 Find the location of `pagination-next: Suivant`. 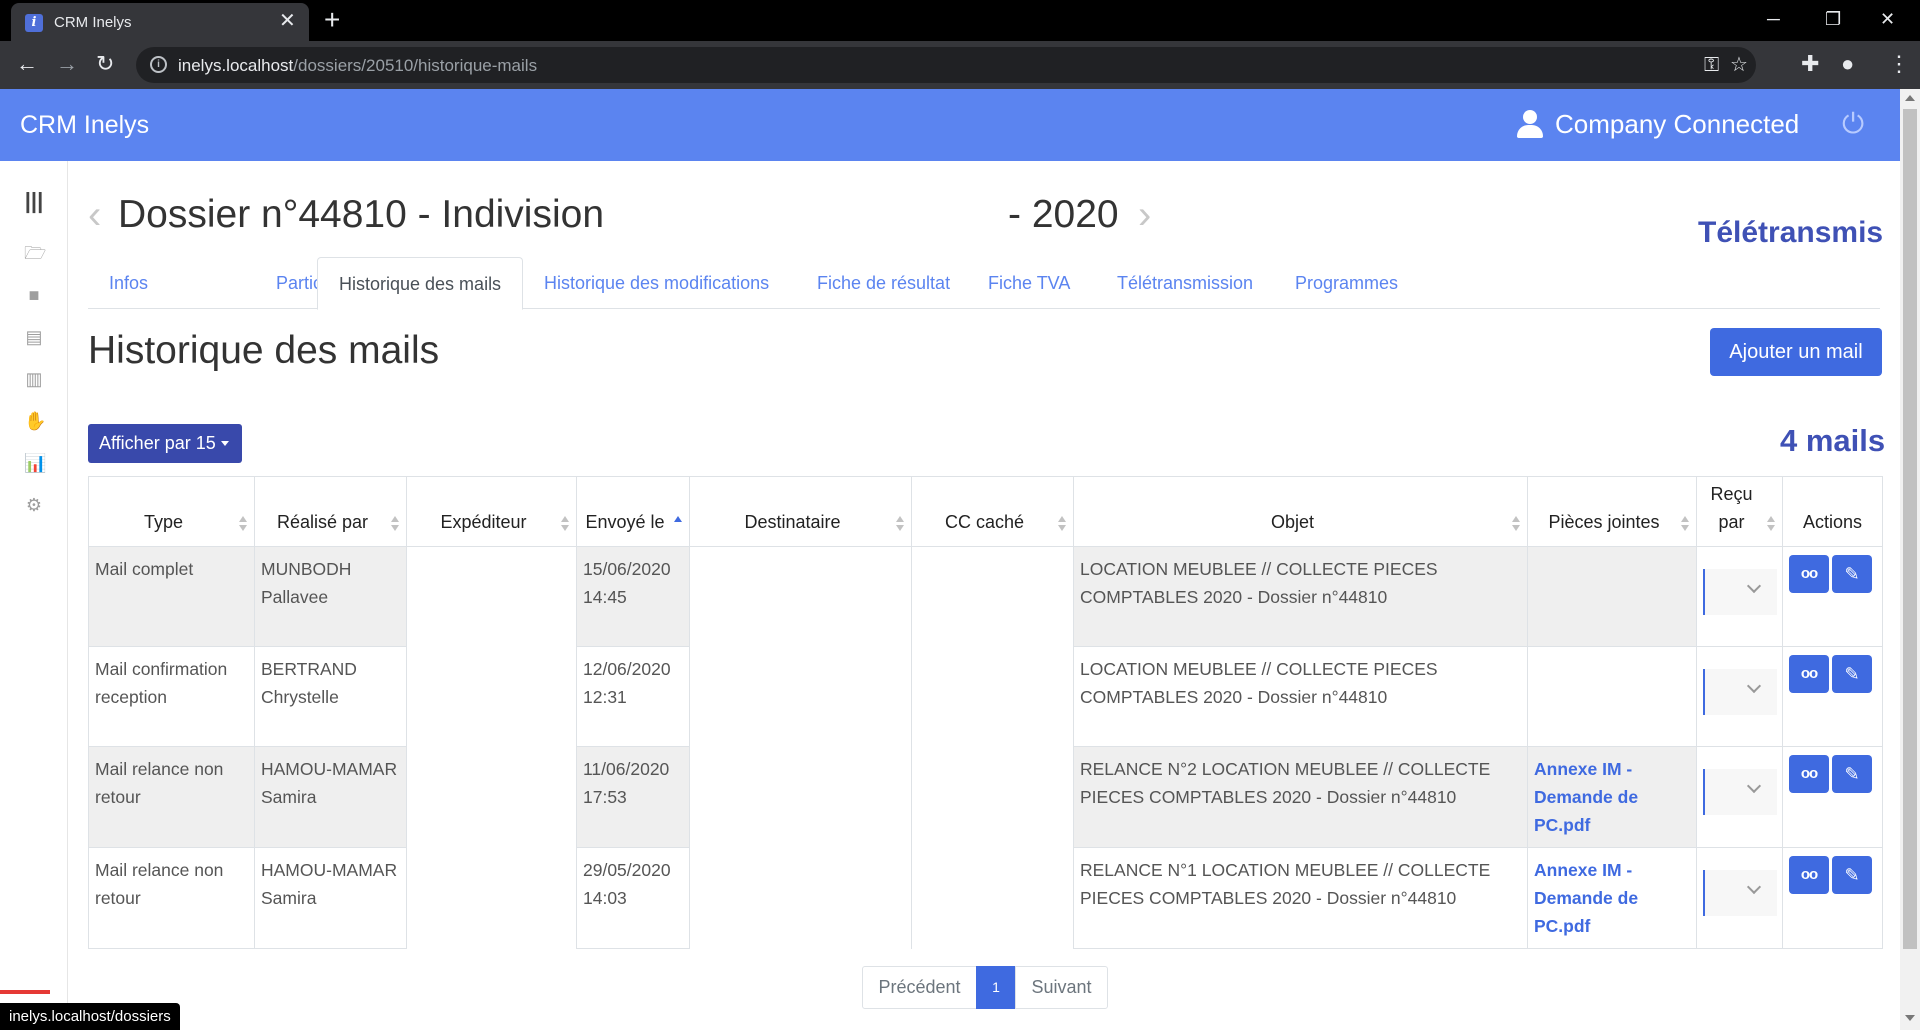

pagination-next: Suivant is located at coordinates (1061, 987).